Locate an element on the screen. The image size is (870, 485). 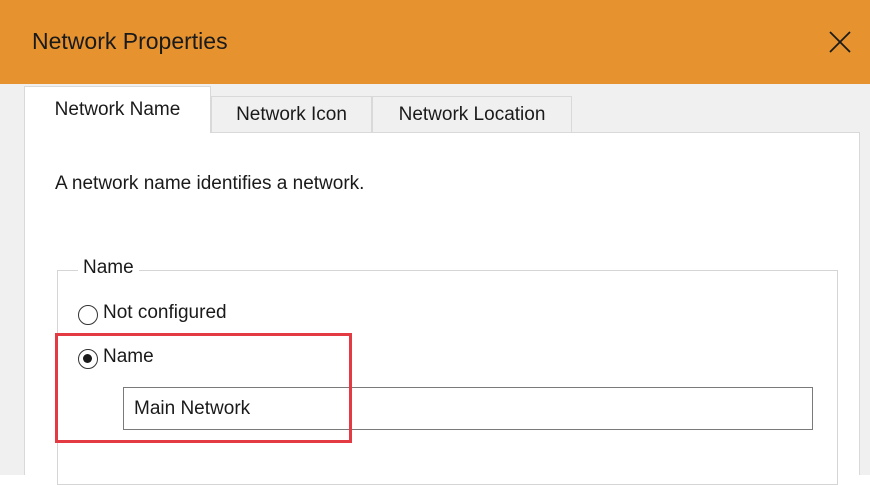
groupbox-legend: Name is located at coordinates (108, 268).